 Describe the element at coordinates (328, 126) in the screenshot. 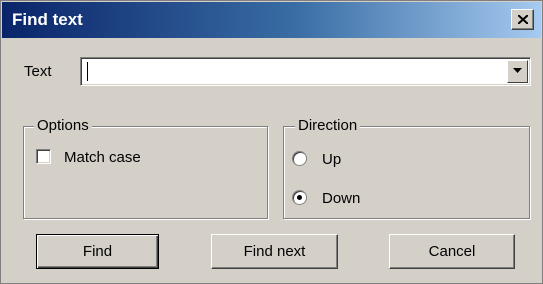

I see `direction-group-title: Direction` at that location.